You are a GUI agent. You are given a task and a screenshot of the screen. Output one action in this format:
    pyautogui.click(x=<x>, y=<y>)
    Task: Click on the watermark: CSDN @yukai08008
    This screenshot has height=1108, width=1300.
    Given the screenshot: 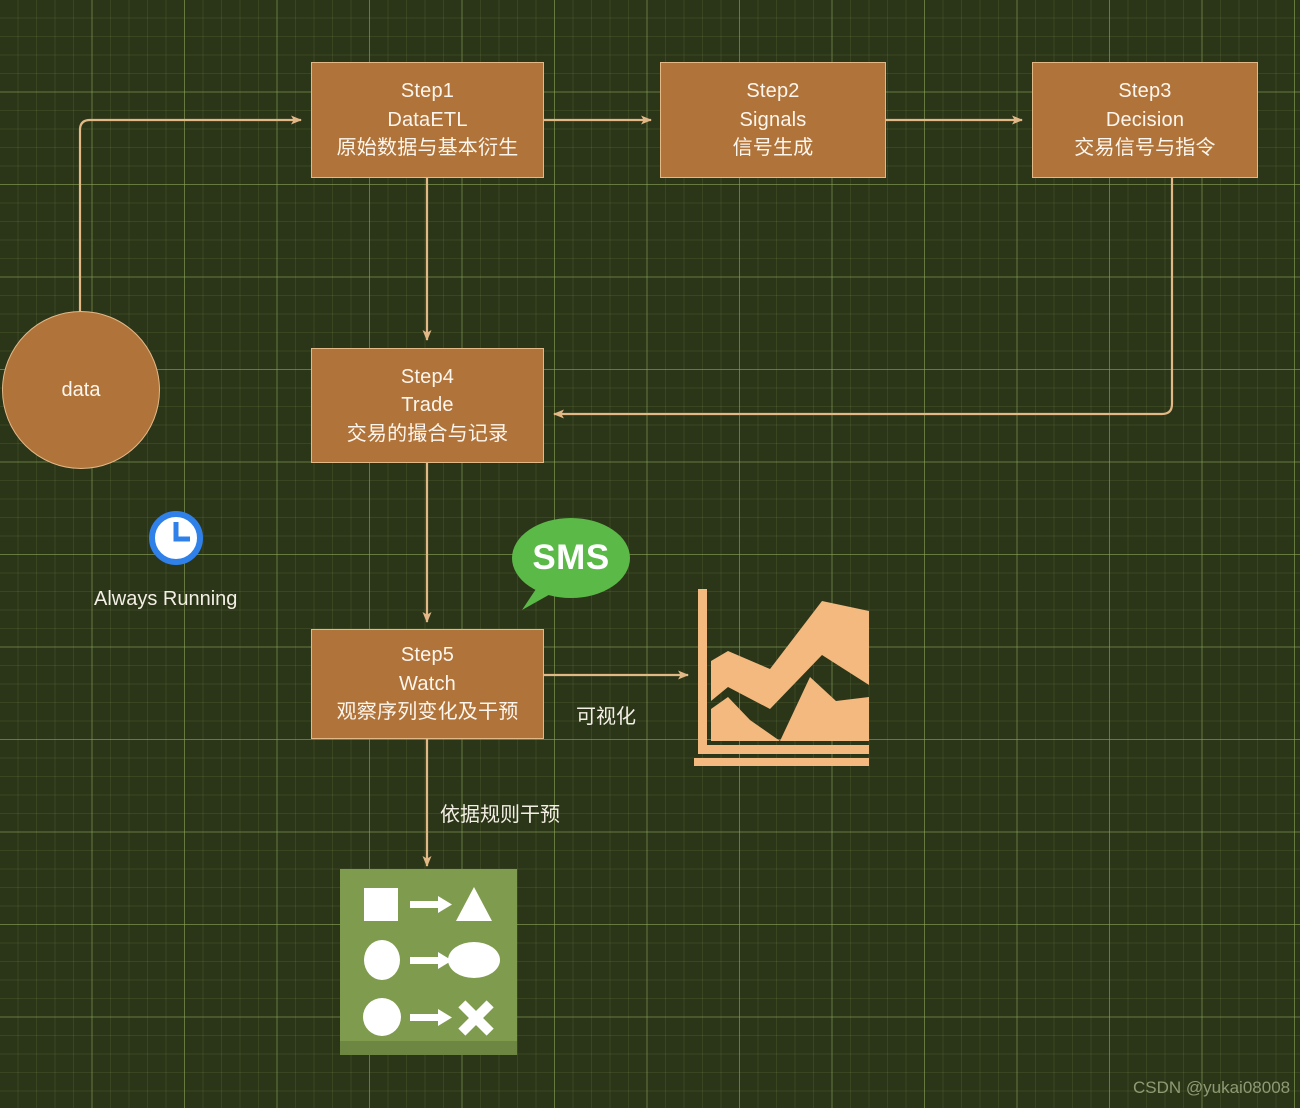 What is the action you would take?
    pyautogui.click(x=1212, y=1087)
    